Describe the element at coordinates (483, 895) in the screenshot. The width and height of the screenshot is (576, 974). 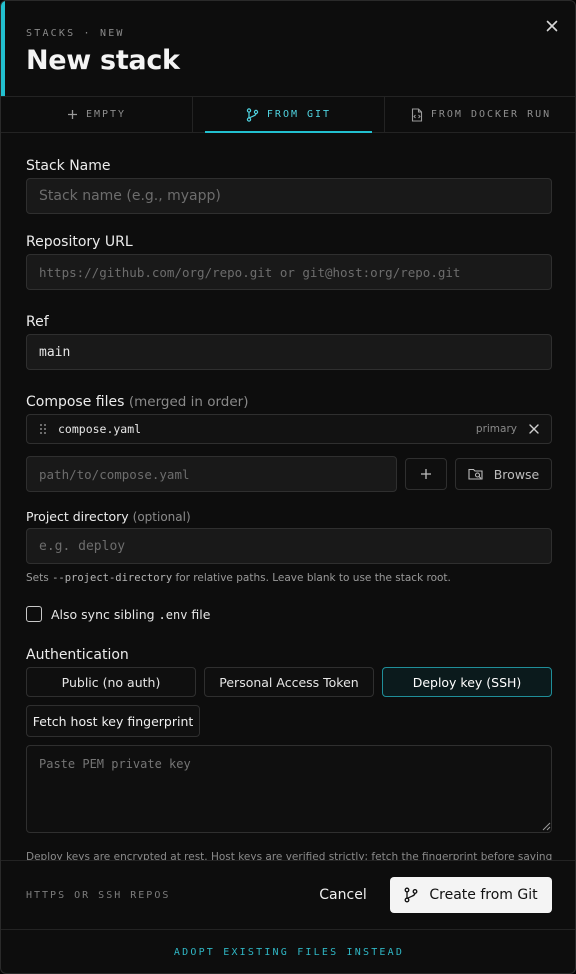
I see `create-label: Create from Git` at that location.